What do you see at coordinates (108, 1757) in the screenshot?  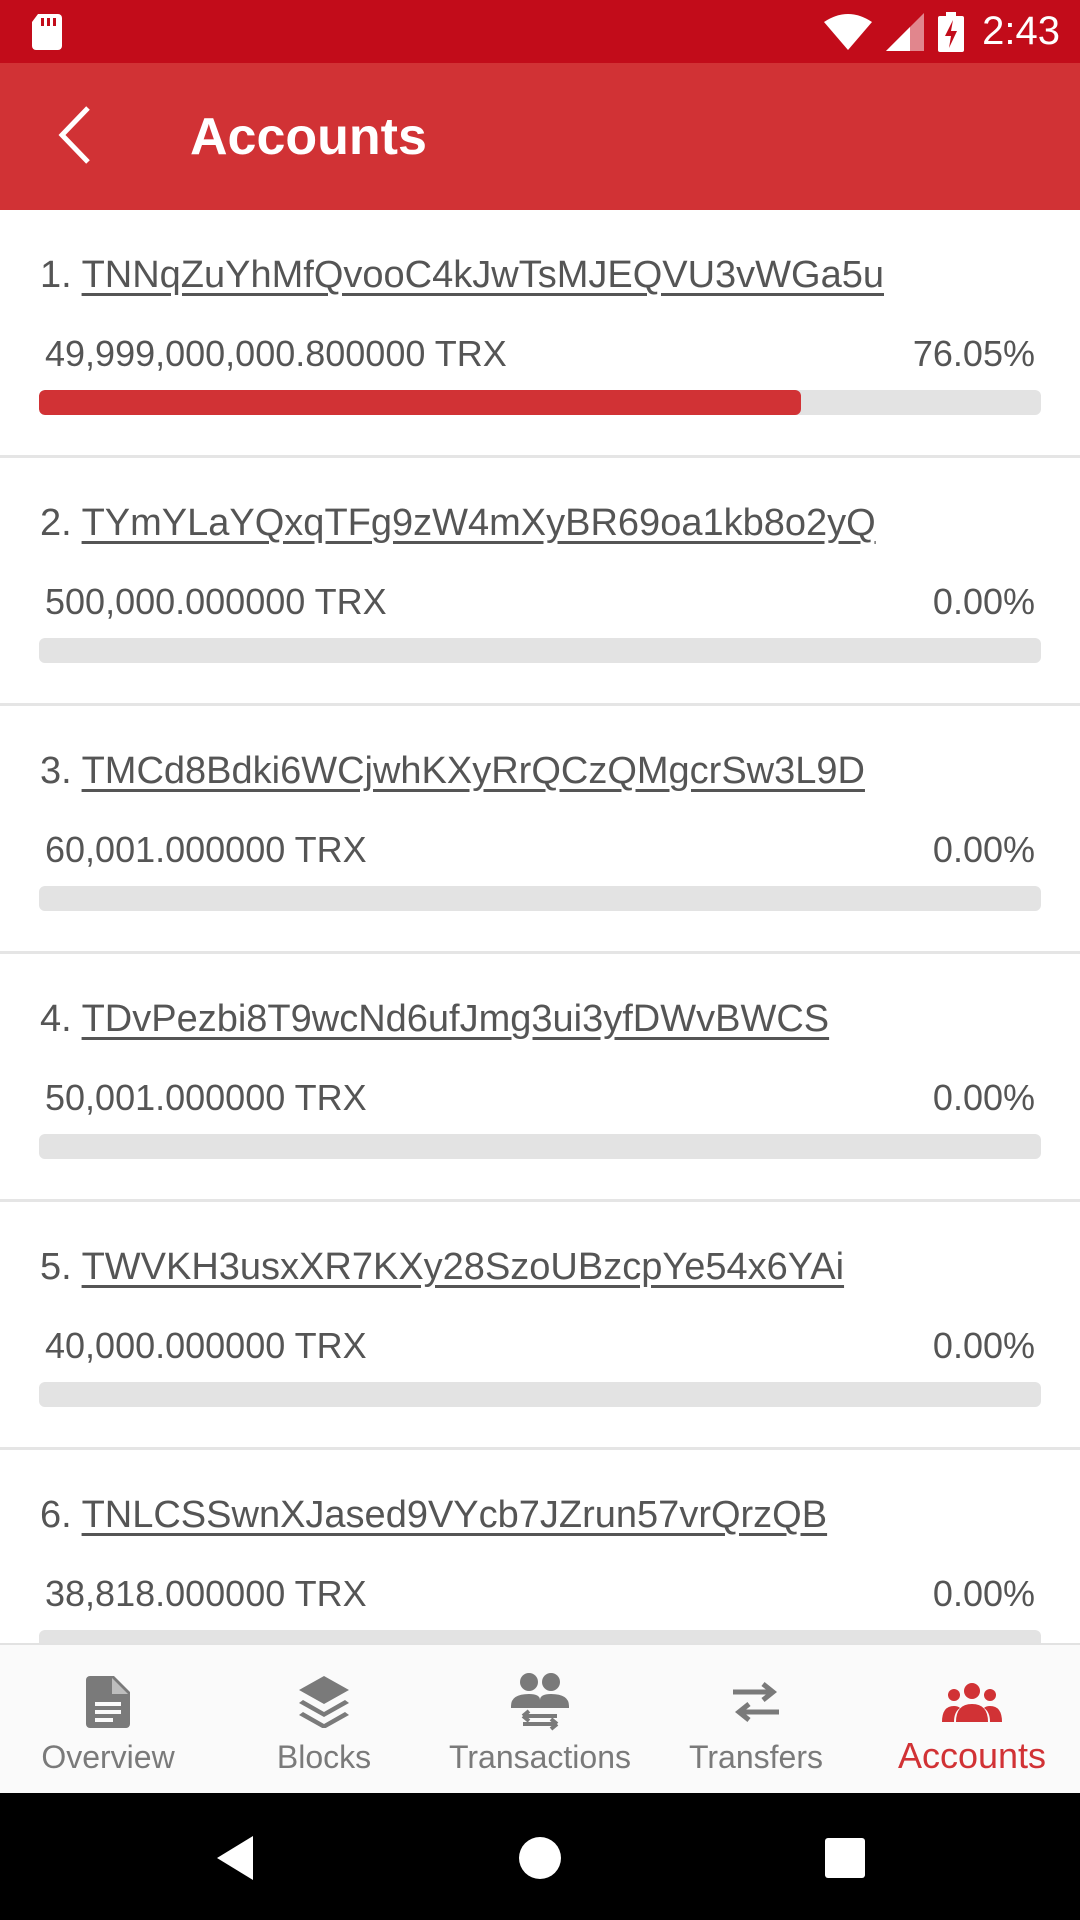 I see `nav-label: Overview` at bounding box center [108, 1757].